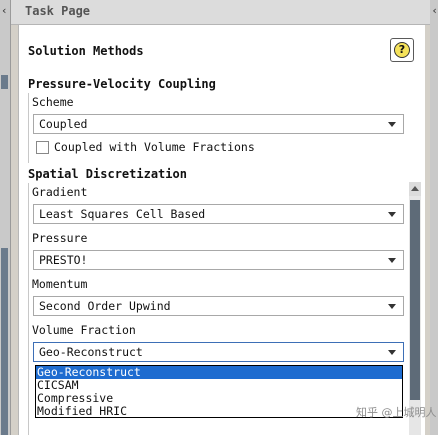  I want to click on panel-scrollbar, so click(415, 308).